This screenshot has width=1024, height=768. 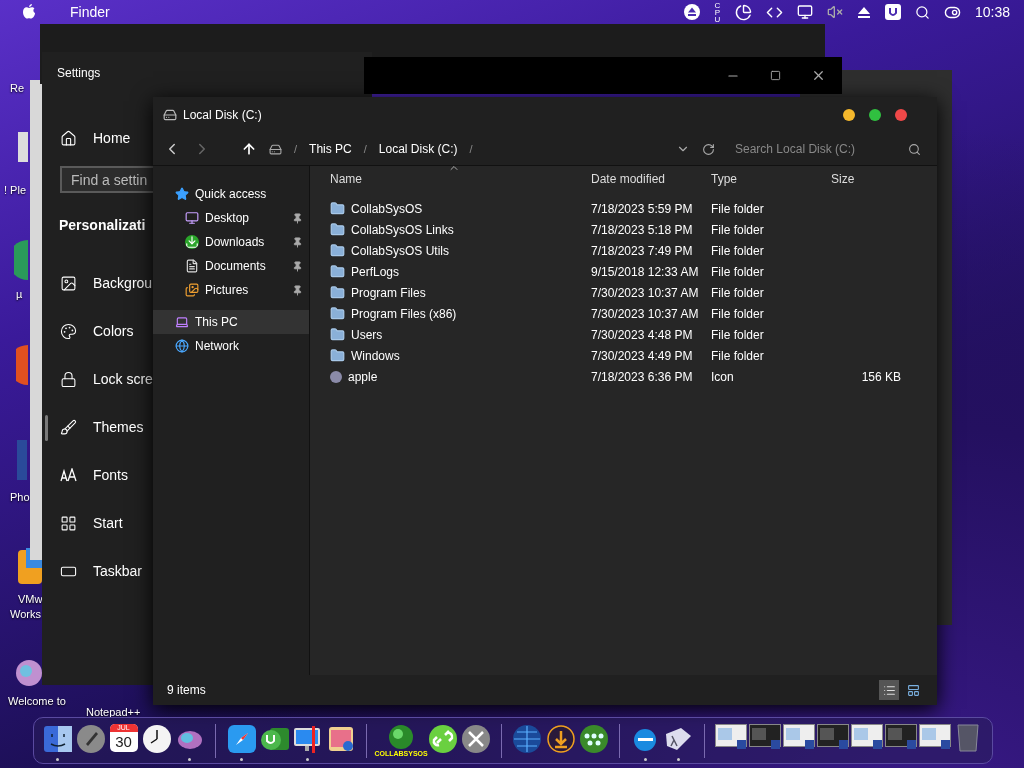 What do you see at coordinates (651, 179) in the screenshot?
I see `column-header: Date modified` at bounding box center [651, 179].